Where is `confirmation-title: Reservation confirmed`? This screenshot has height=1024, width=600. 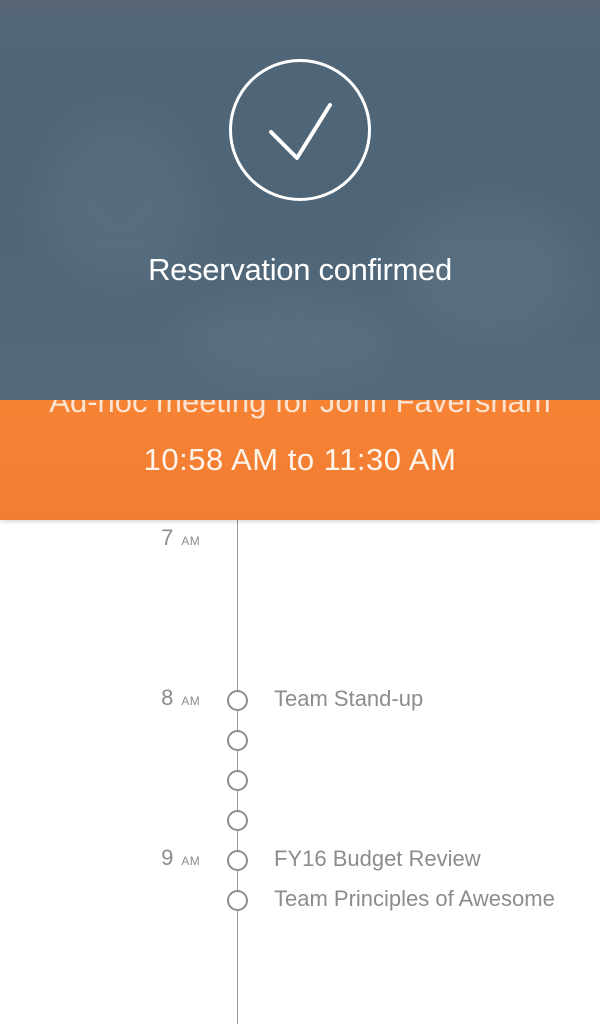
confirmation-title: Reservation confirmed is located at coordinates (300, 269).